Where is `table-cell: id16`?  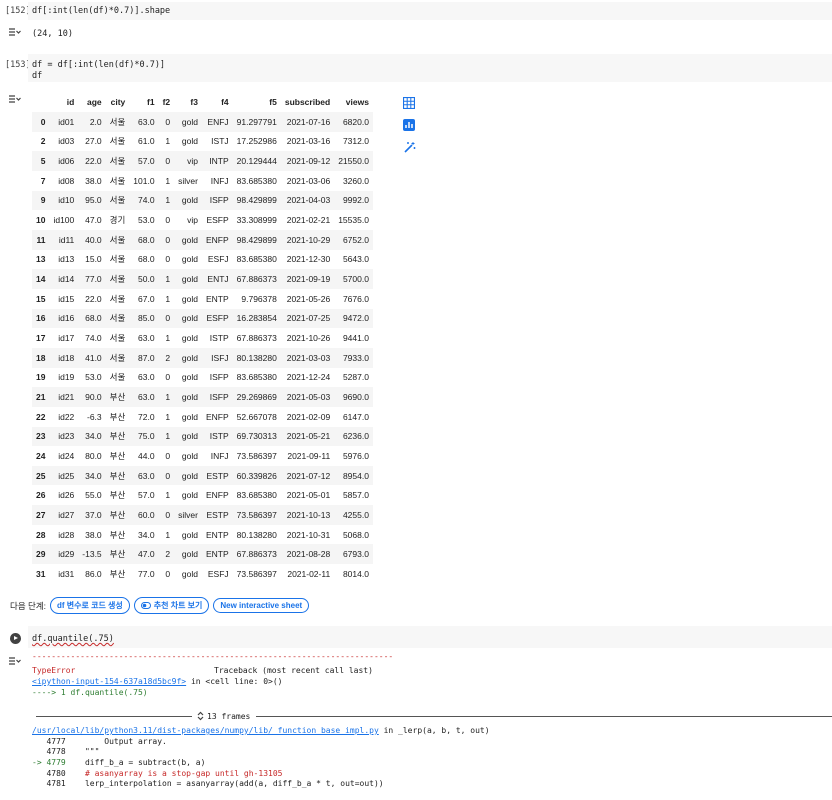
table-cell: id16 is located at coordinates (66, 318).